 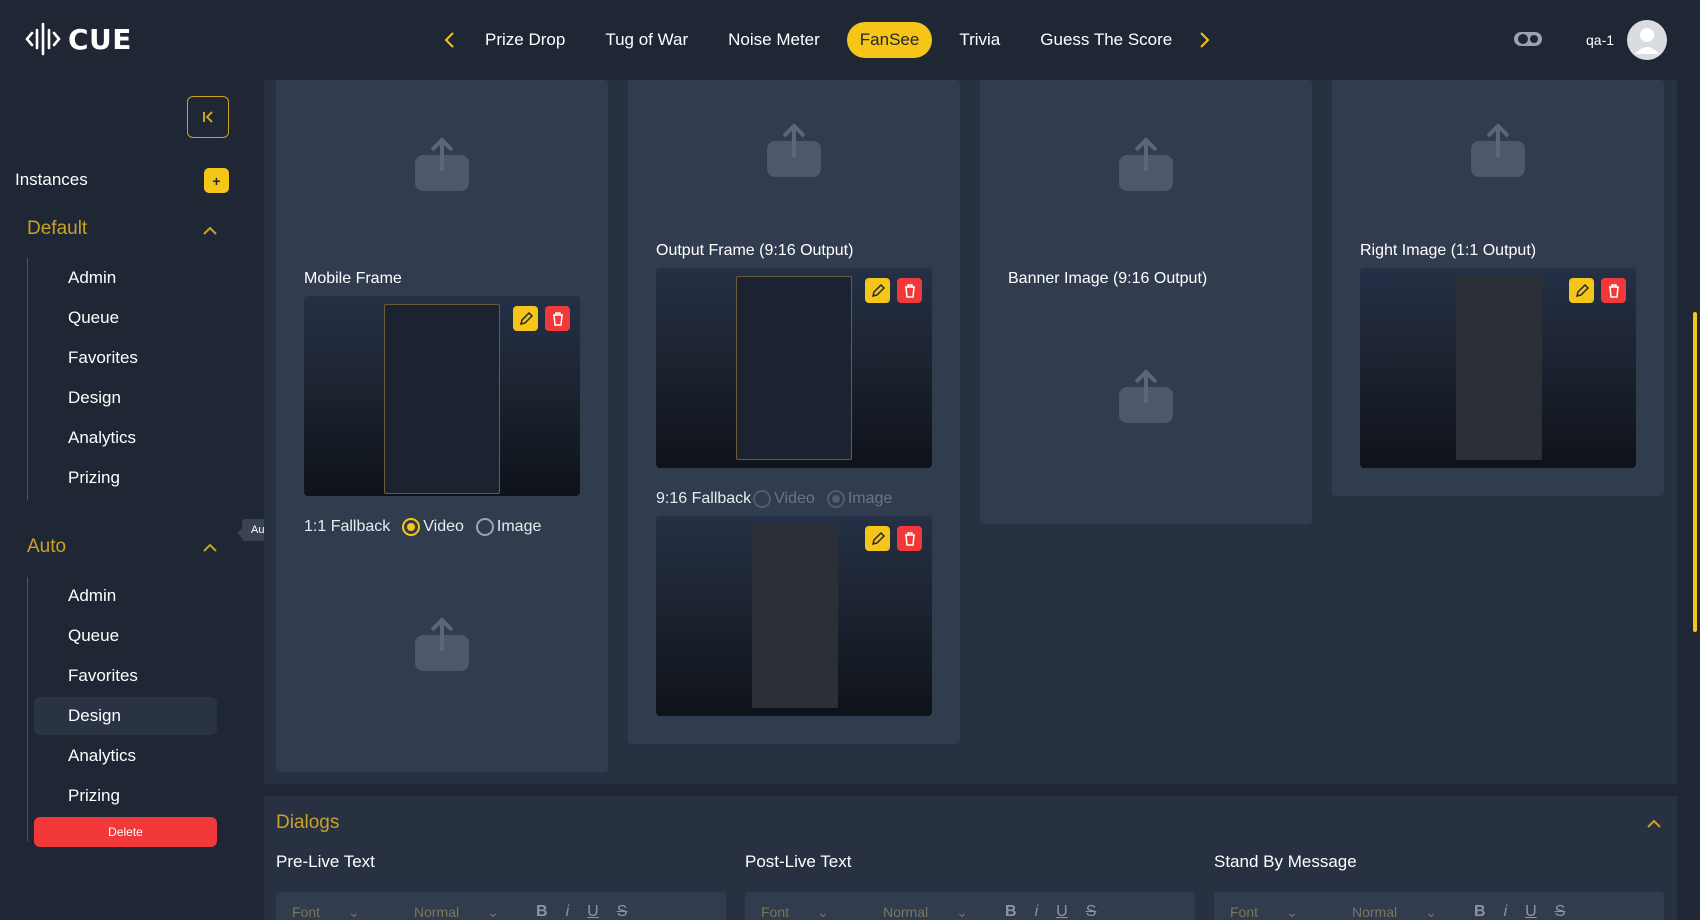 I want to click on delete-instance-button: Delete, so click(x=125, y=832).